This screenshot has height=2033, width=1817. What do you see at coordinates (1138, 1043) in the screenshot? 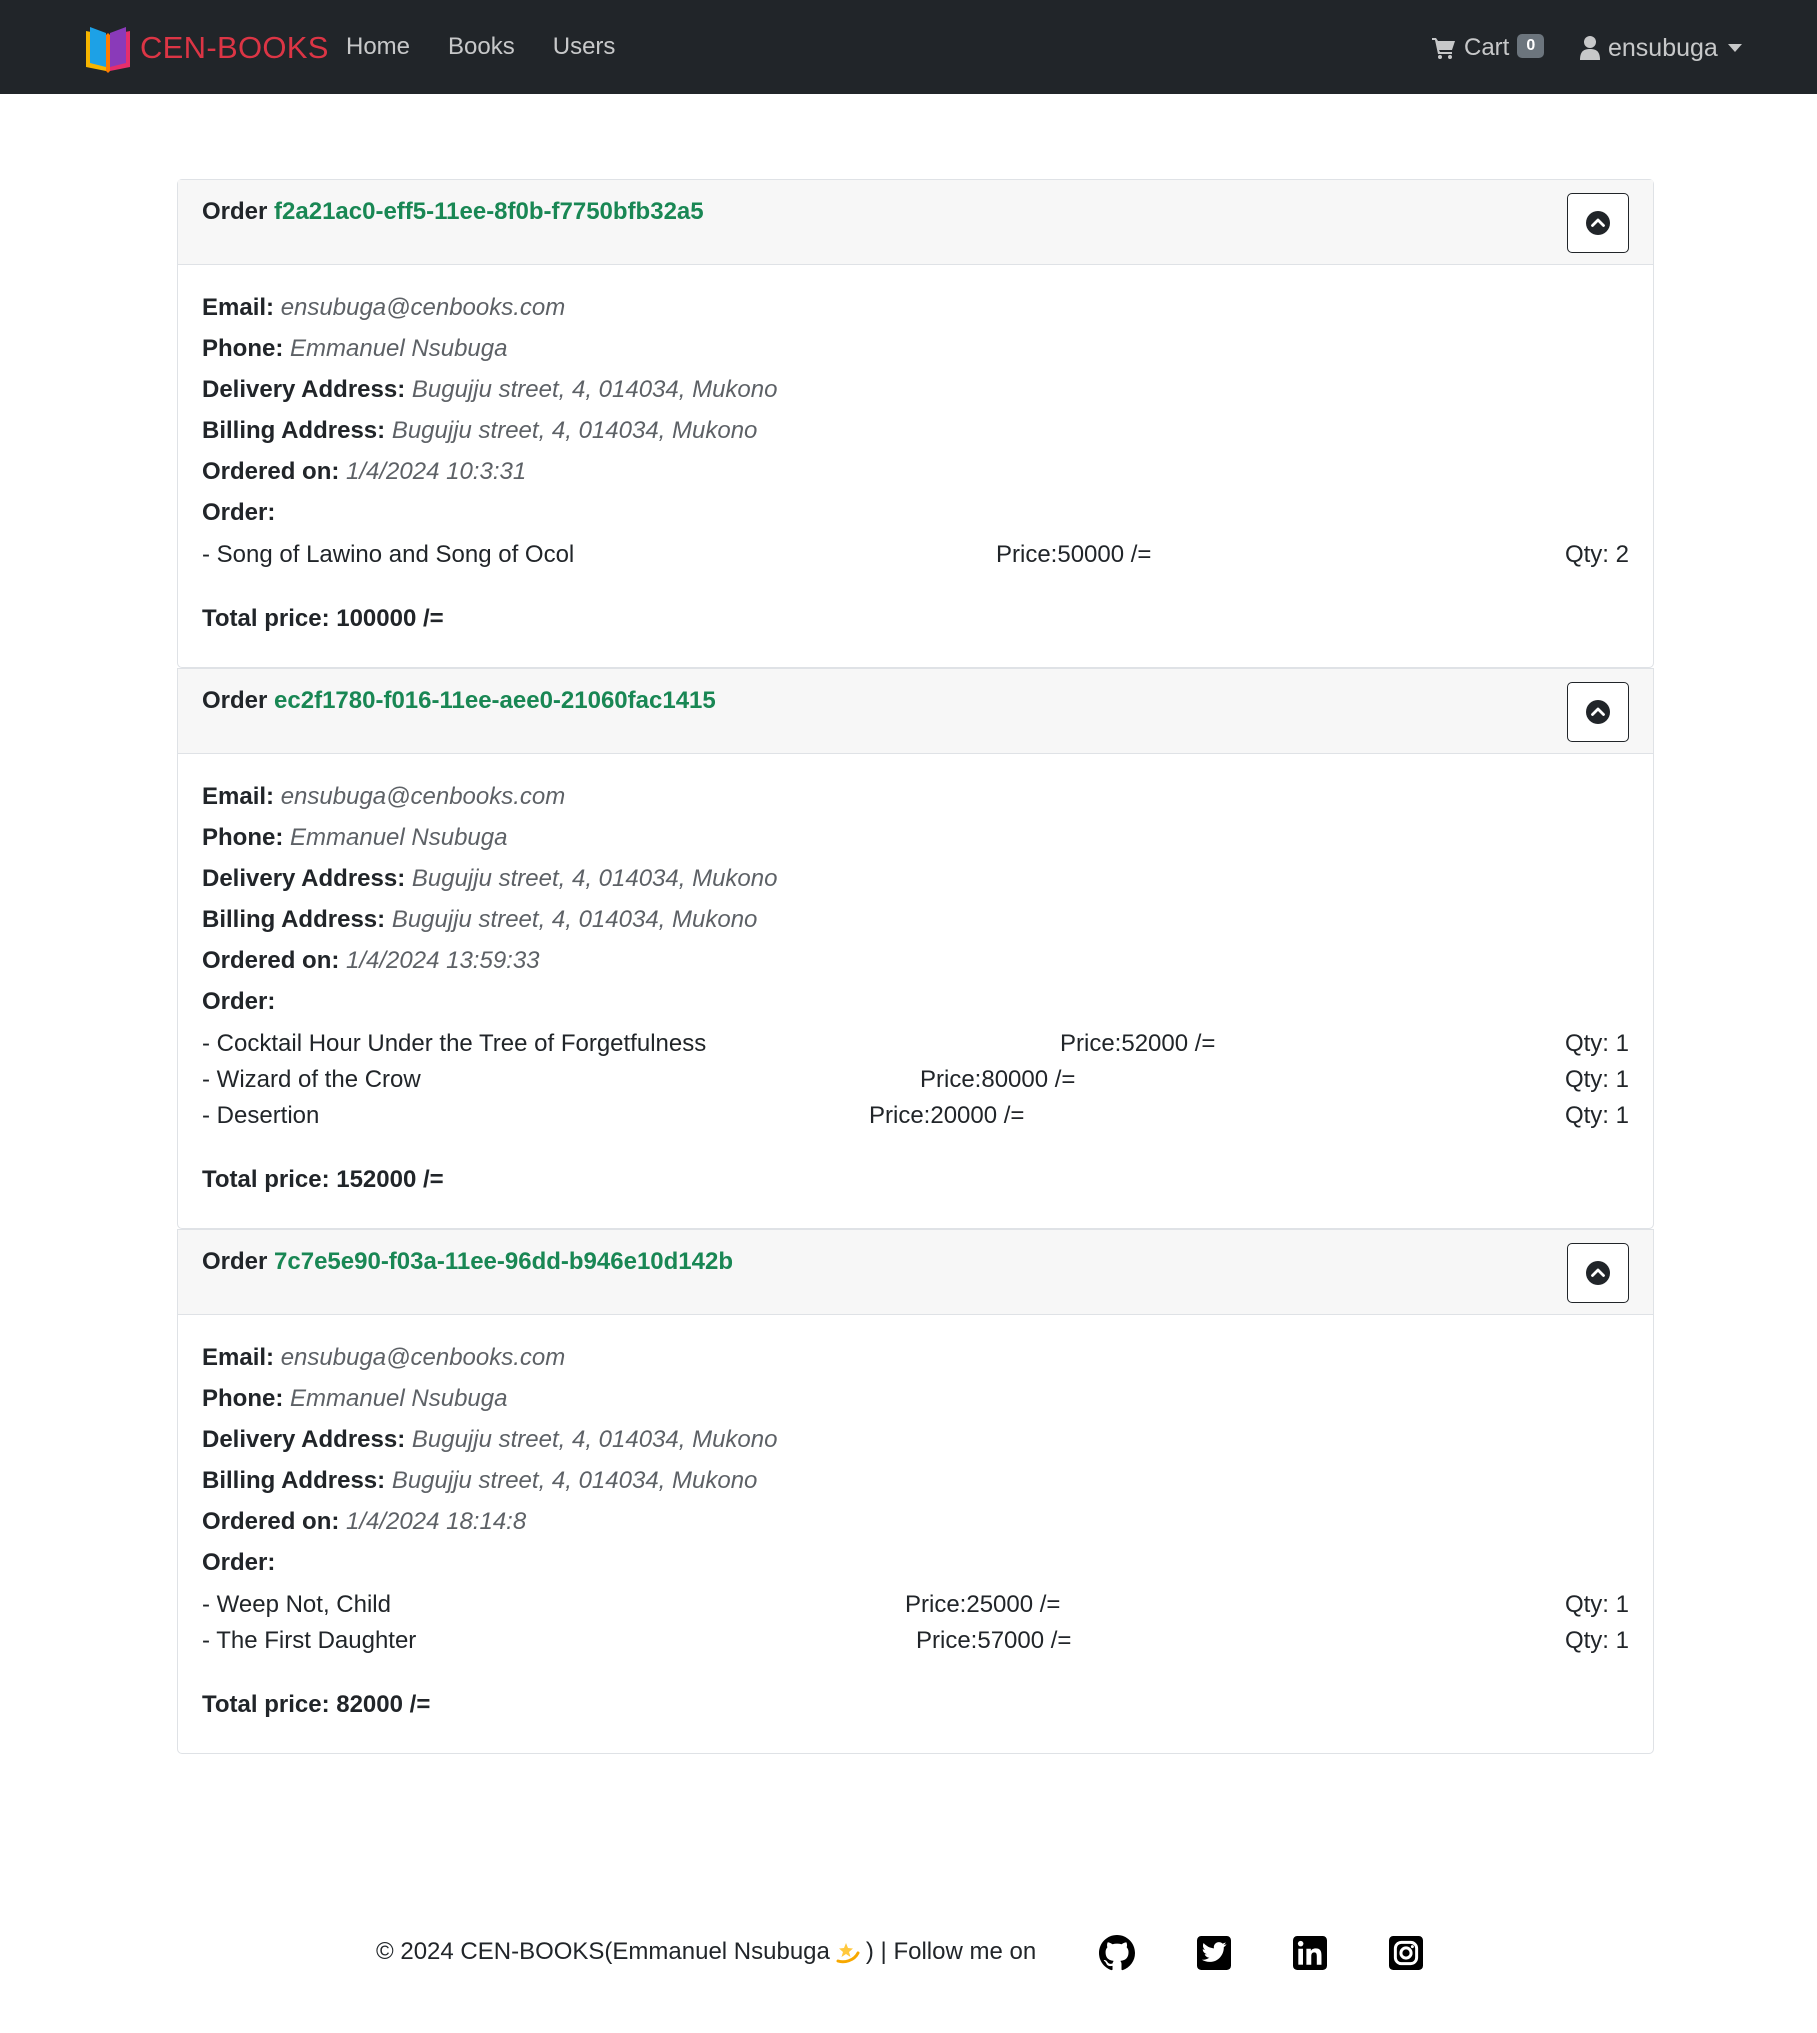
I see `item-price: Price:52000 /=` at bounding box center [1138, 1043].